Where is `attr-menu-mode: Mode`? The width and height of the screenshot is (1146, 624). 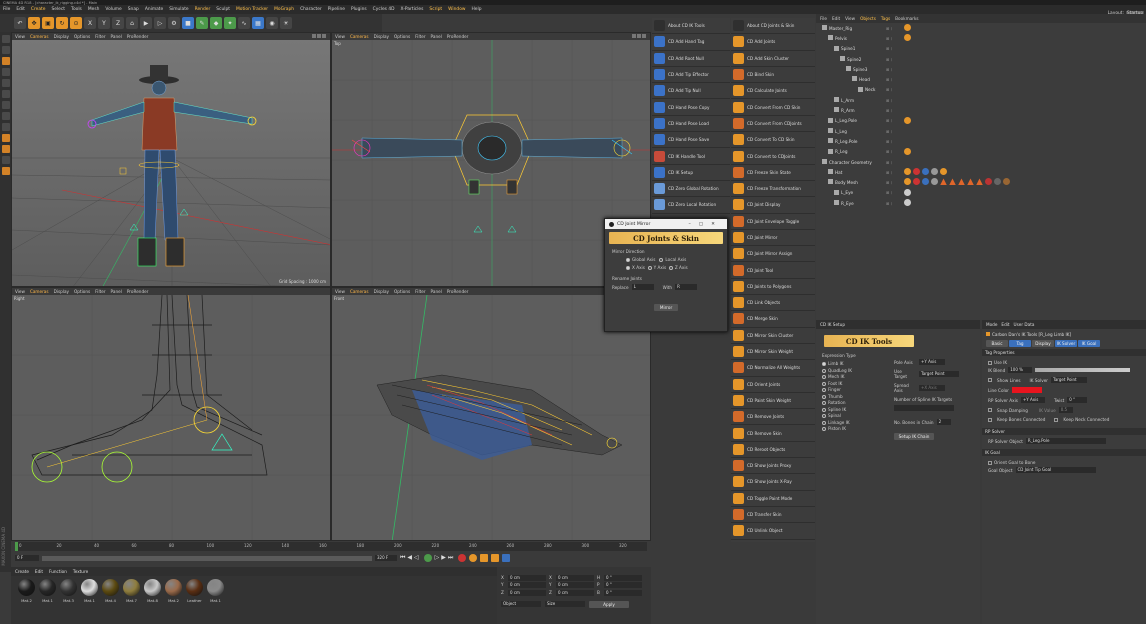 attr-menu-mode: Mode is located at coordinates (991, 324).